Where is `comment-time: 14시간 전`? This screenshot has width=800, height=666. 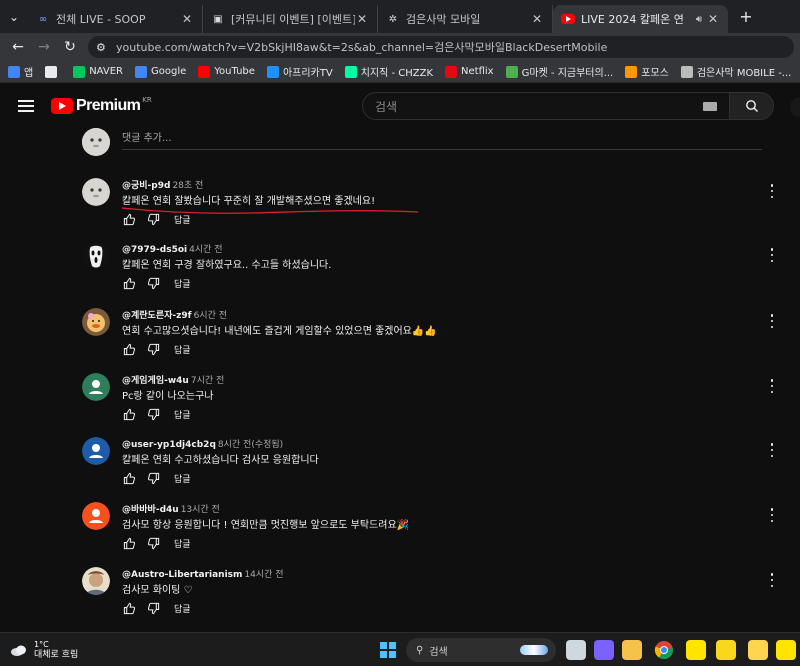 comment-time: 14시간 전 is located at coordinates (263, 575).